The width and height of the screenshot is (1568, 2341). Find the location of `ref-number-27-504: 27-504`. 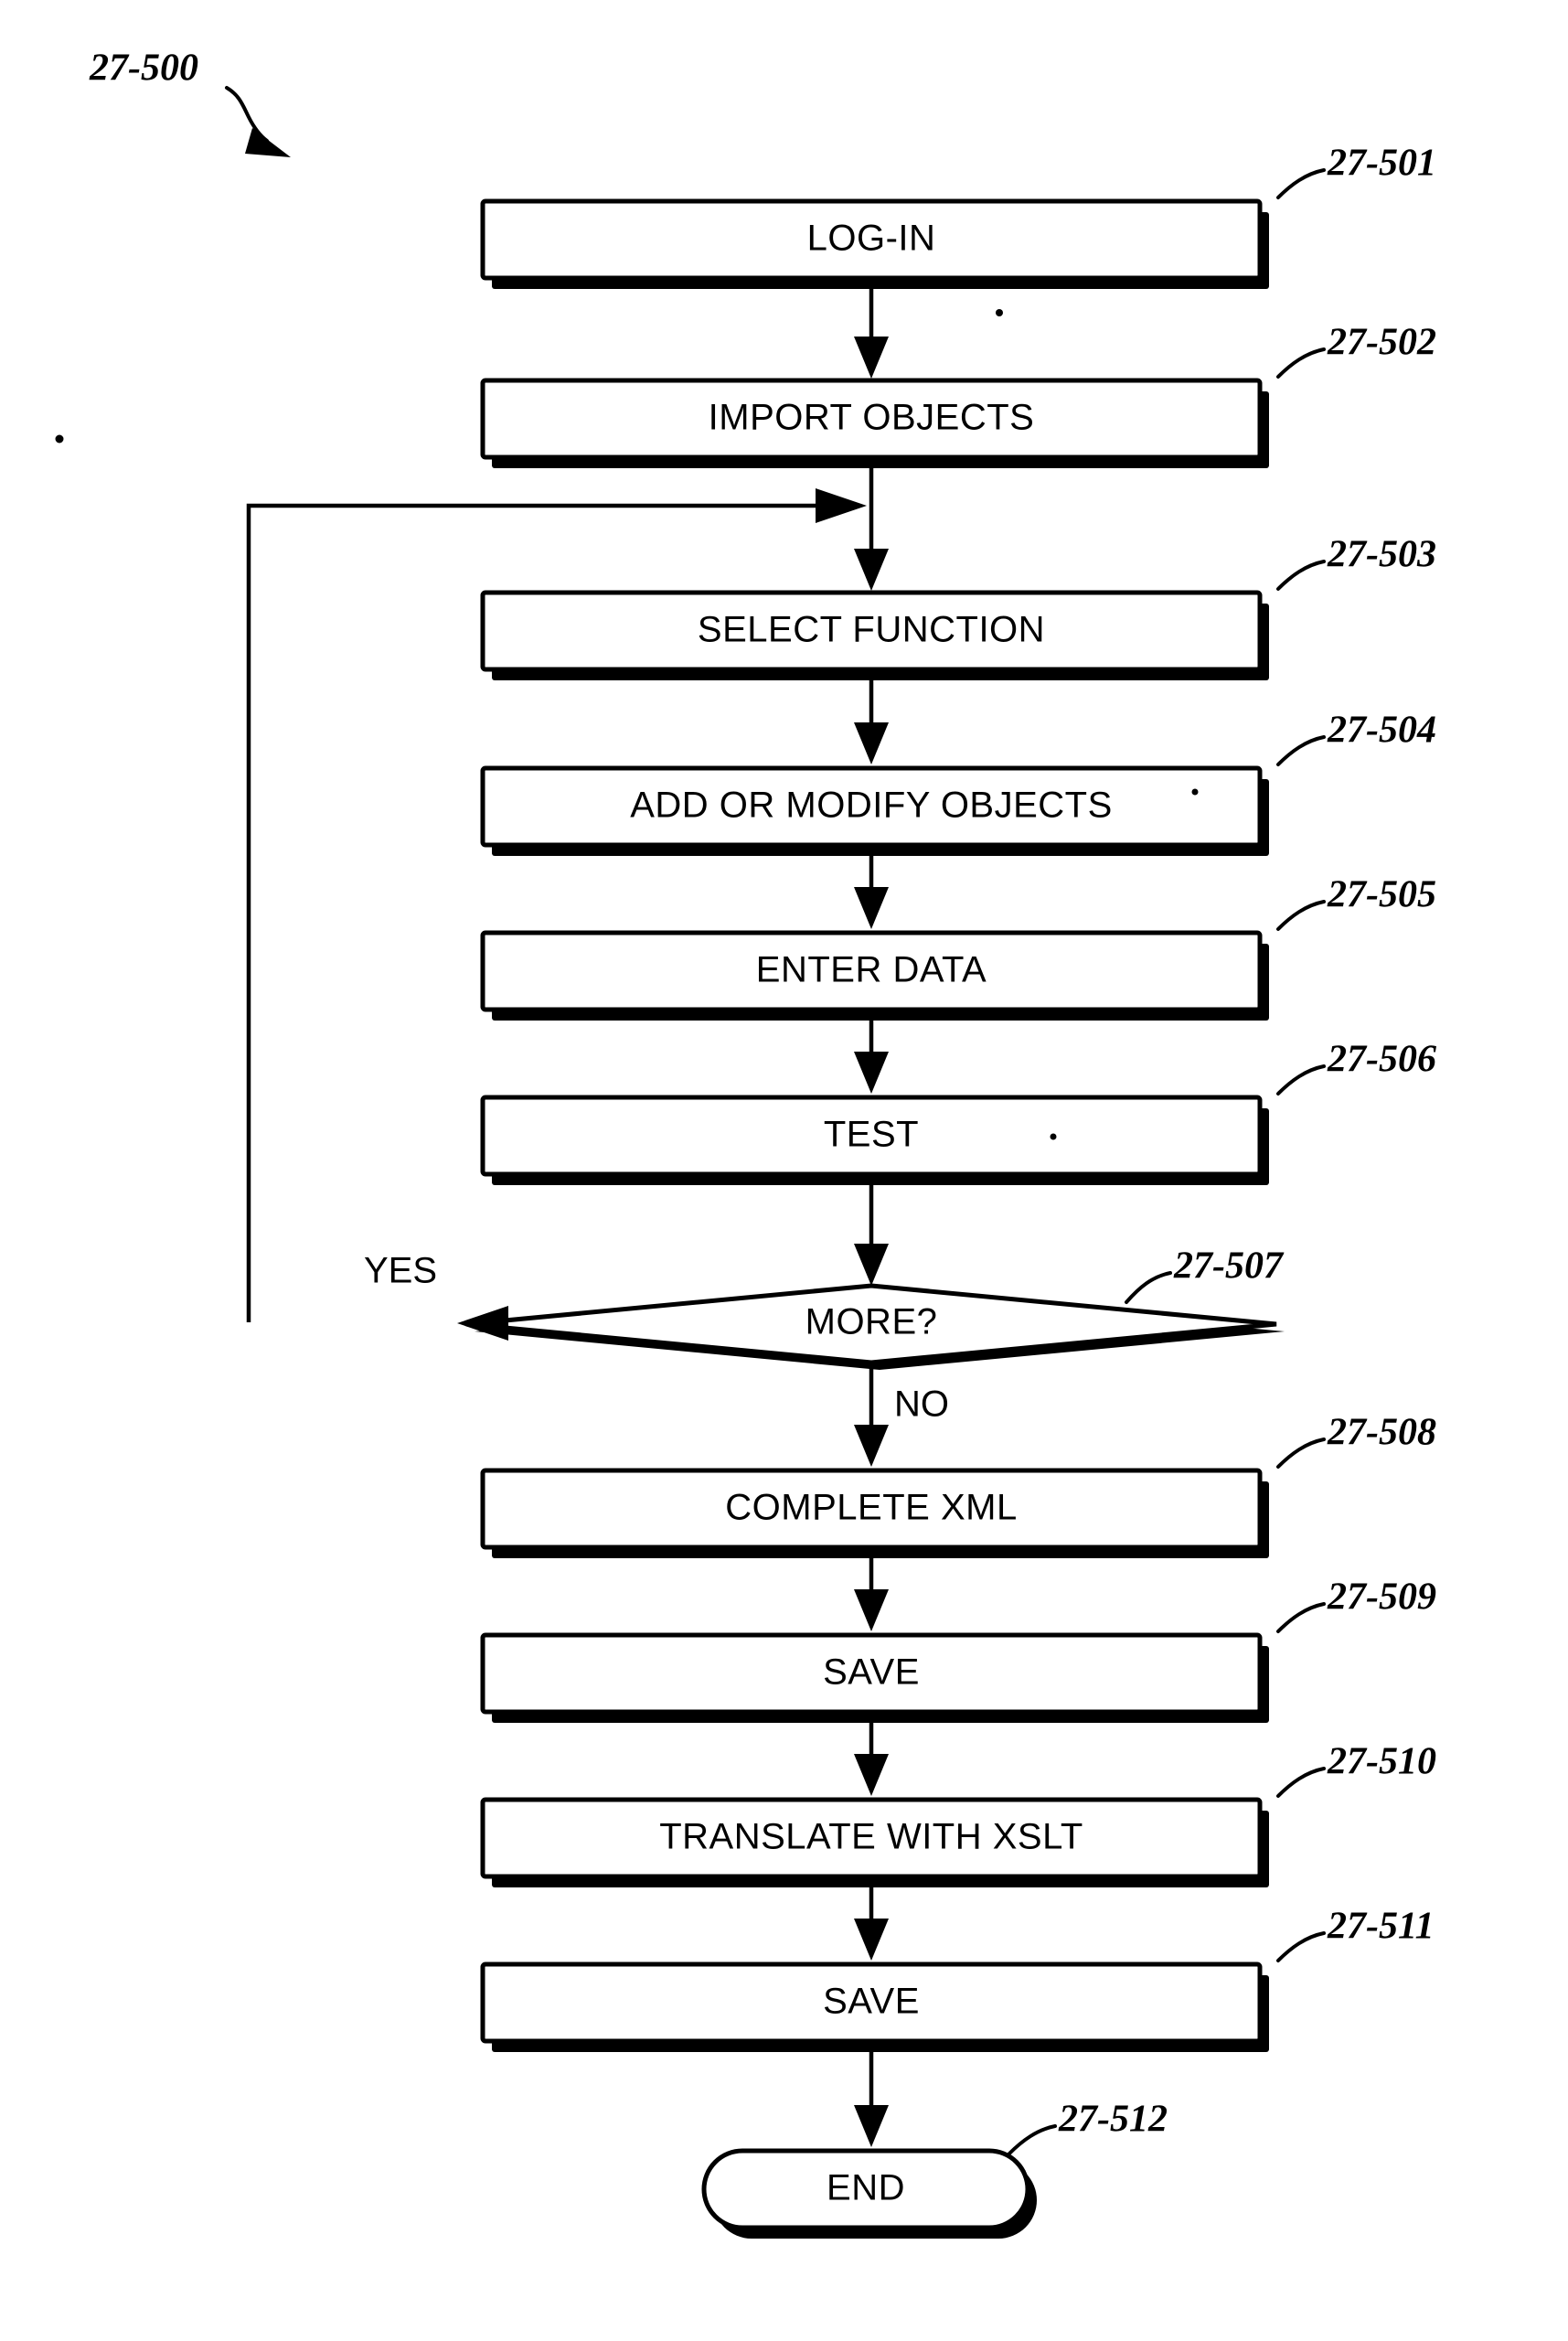

ref-number-27-504: 27-504 is located at coordinates (1381, 731).